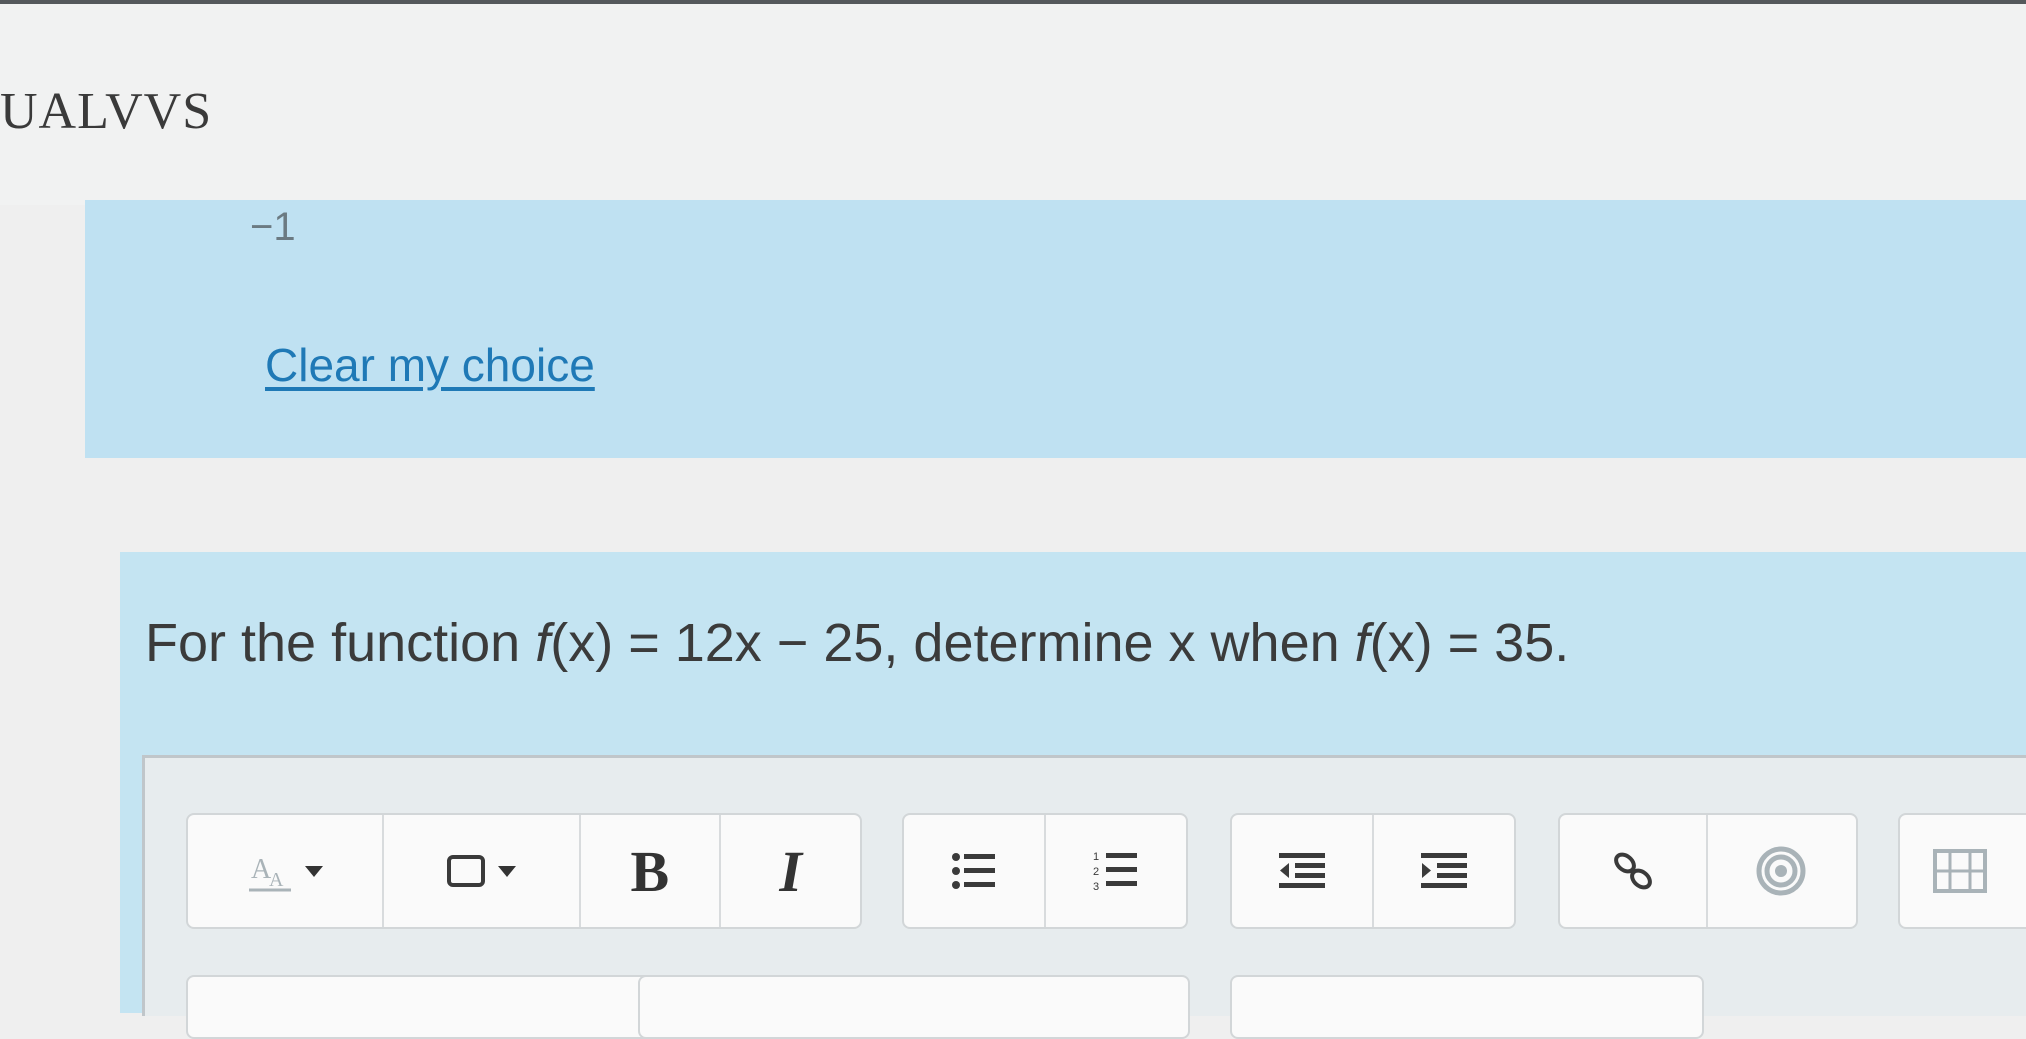 This screenshot has height=1039, width=2026. I want to click on indent-icon, so click(1444, 870).